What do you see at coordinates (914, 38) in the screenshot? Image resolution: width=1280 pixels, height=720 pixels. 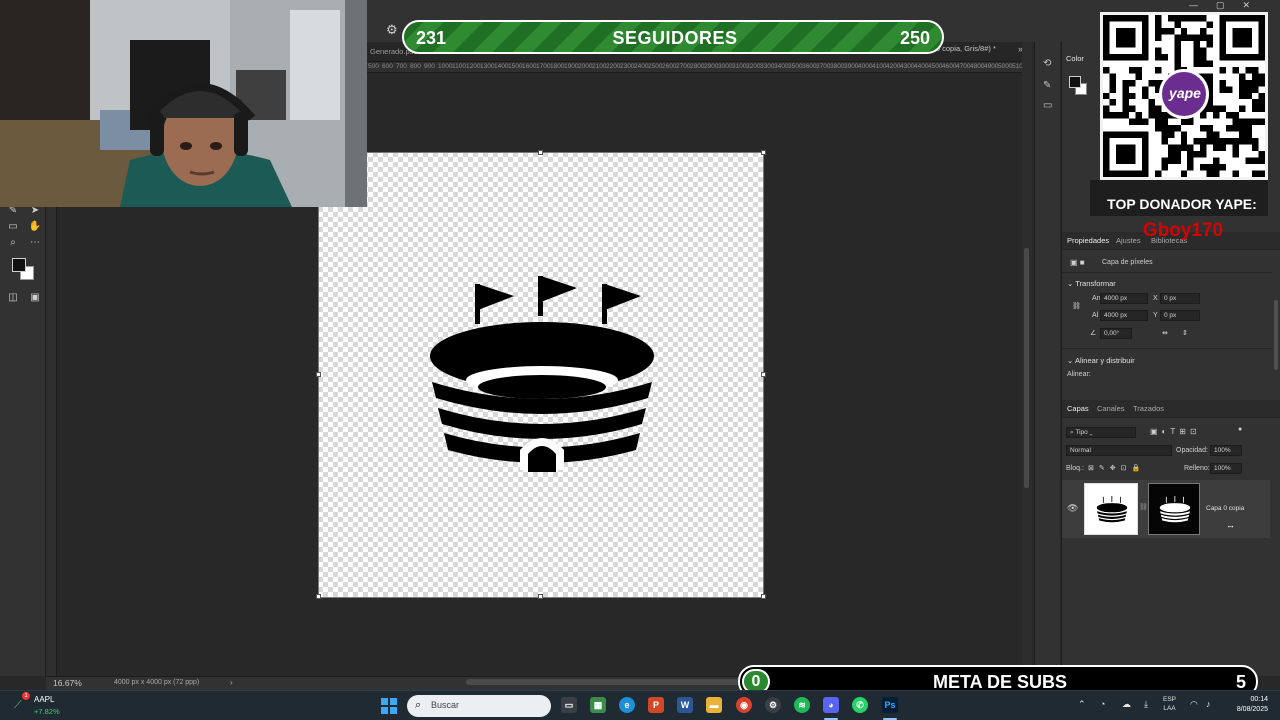 I see `followers-goal: 250` at bounding box center [914, 38].